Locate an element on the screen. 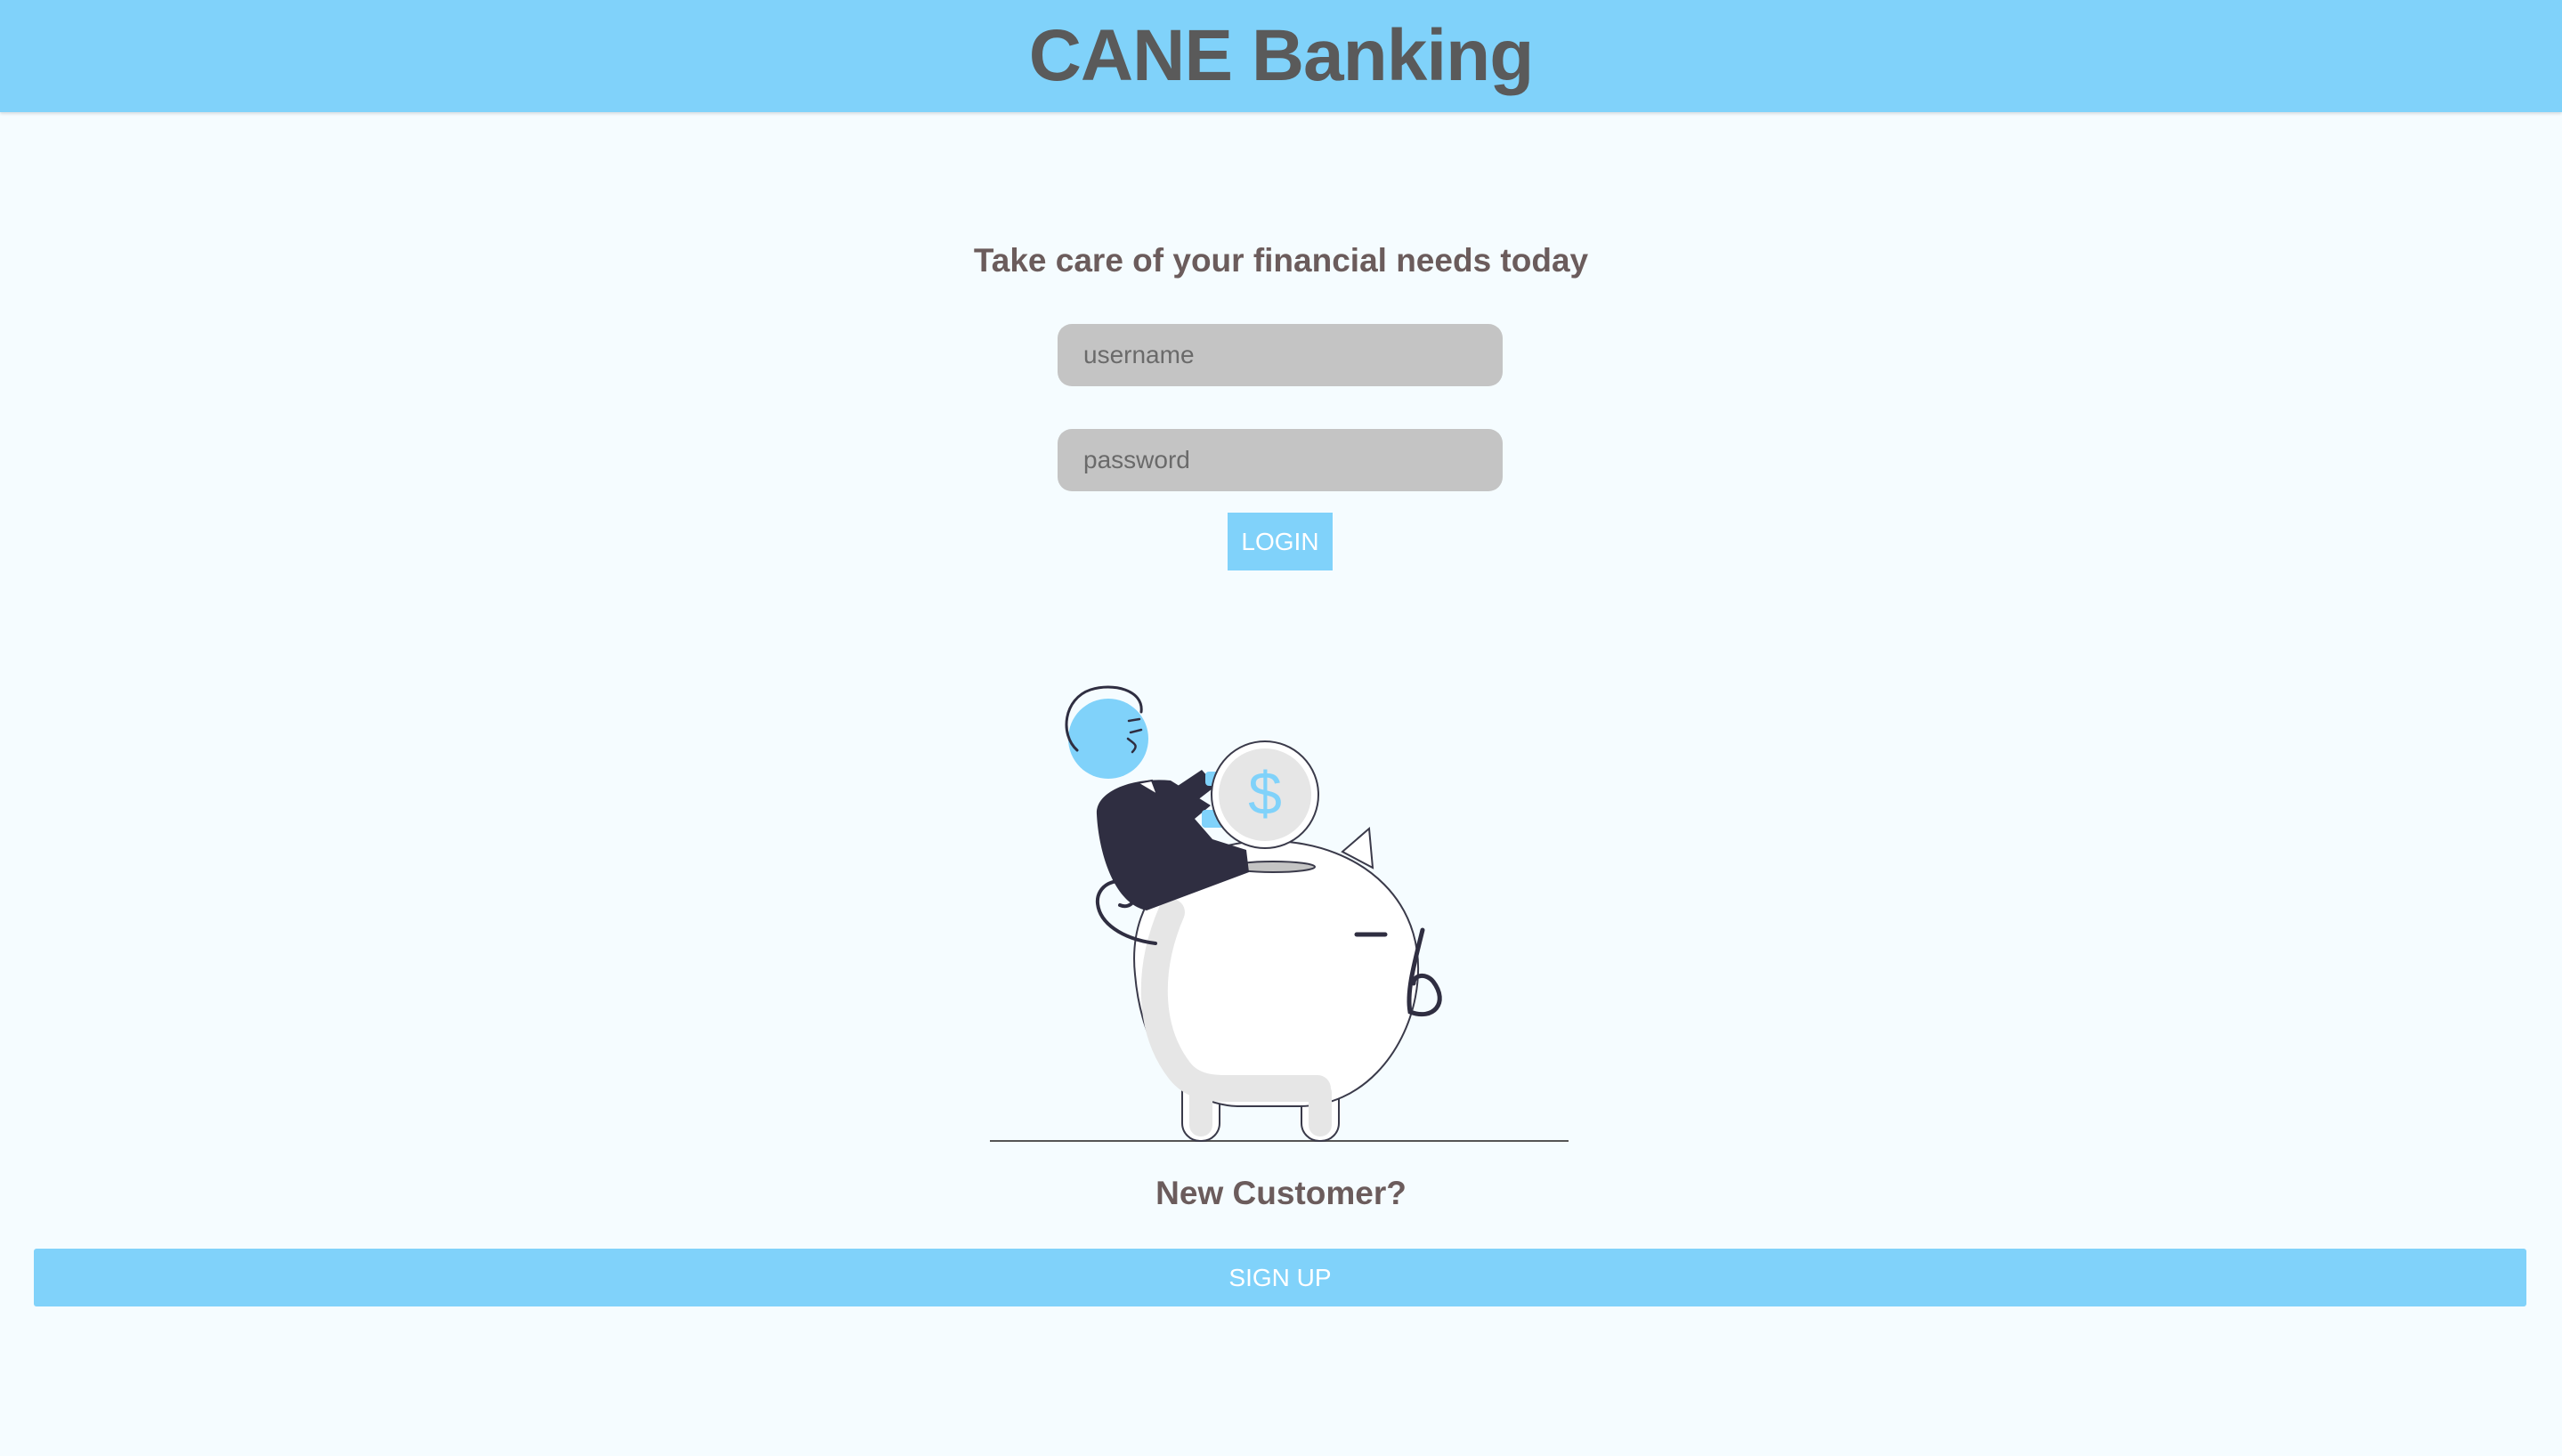 The image size is (2562, 1456). piggy-bank-illustration: $ is located at coordinates (1279, 913).